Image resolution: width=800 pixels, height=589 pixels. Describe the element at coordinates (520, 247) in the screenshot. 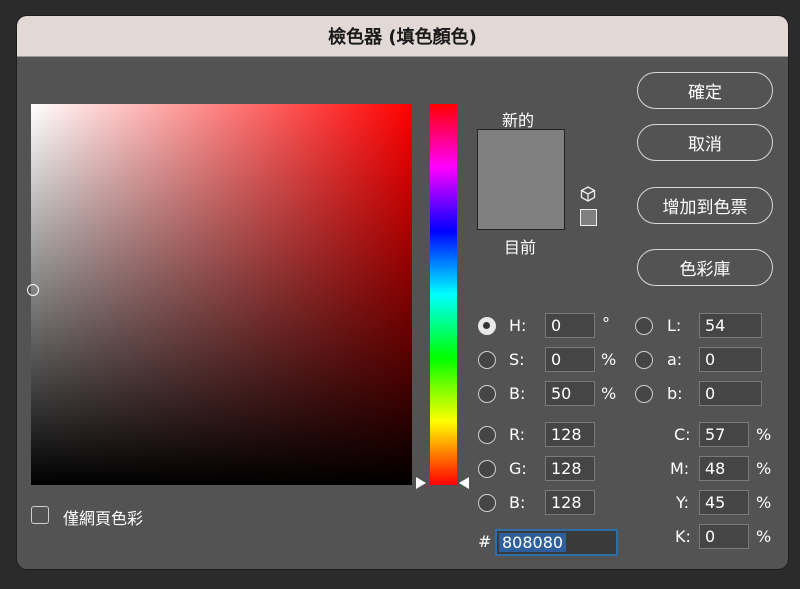

I see `current-color-label: 目前` at that location.